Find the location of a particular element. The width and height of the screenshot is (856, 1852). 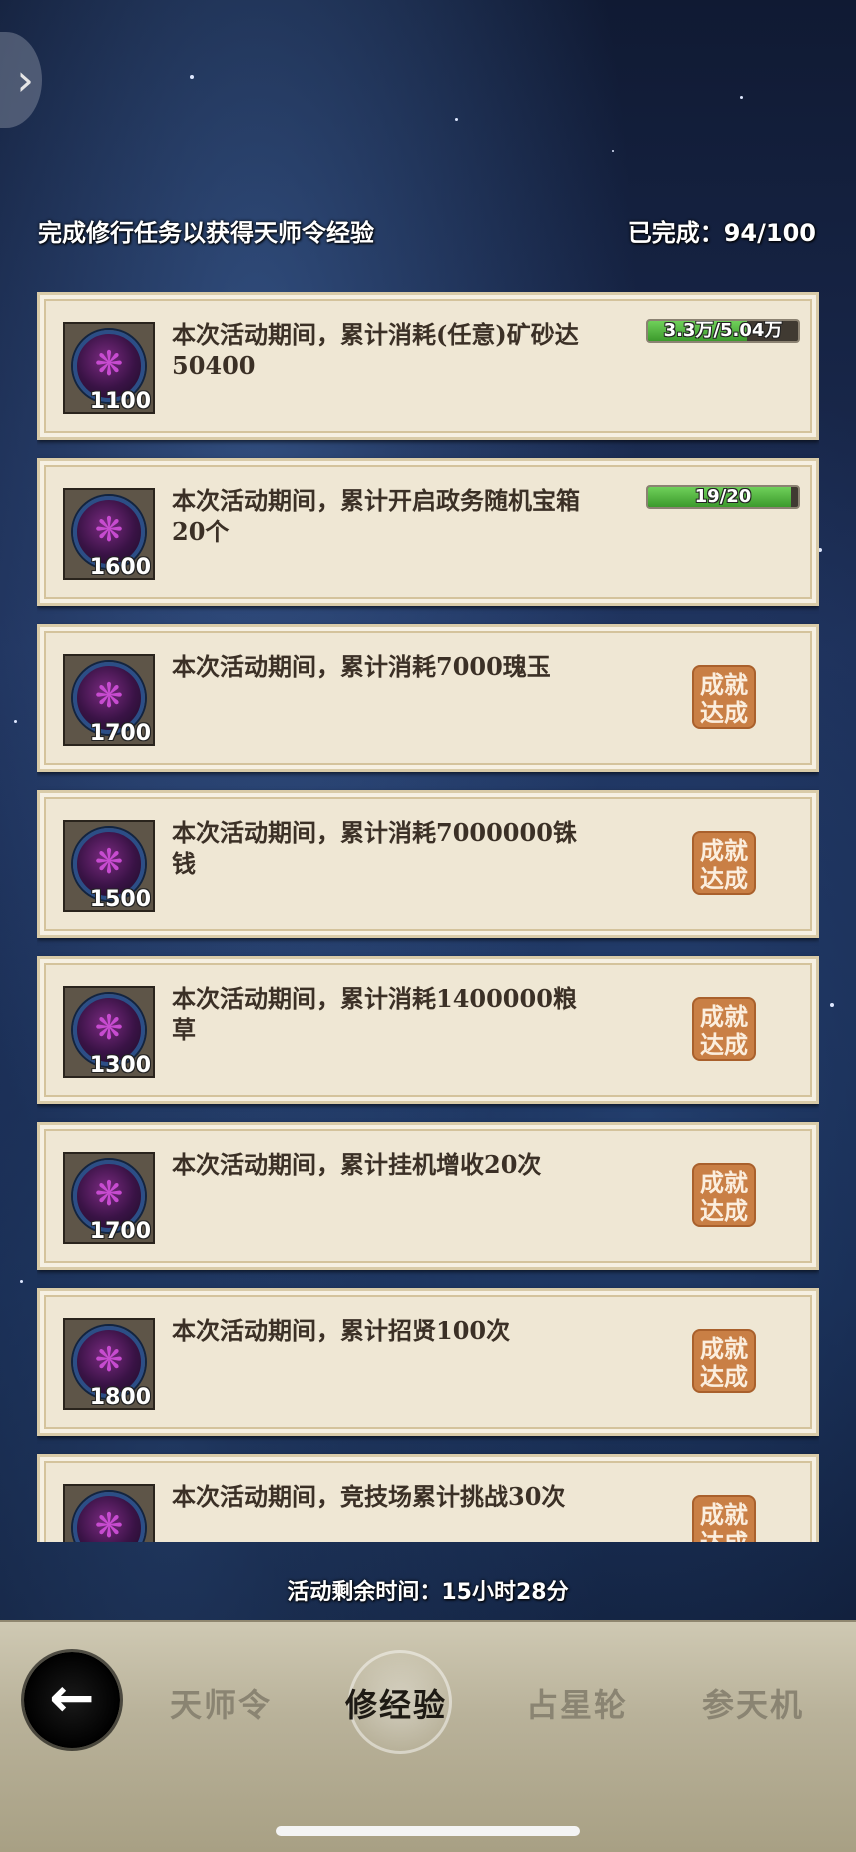

chevron-right-icon: › is located at coordinates (25, 80).